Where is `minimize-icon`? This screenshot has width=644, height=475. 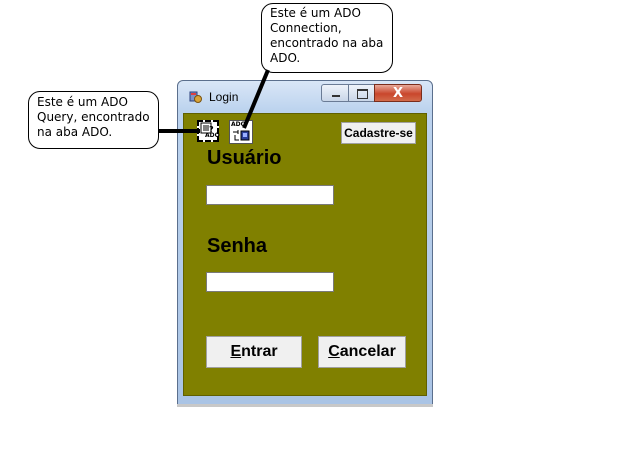
minimize-icon is located at coordinates (336, 96).